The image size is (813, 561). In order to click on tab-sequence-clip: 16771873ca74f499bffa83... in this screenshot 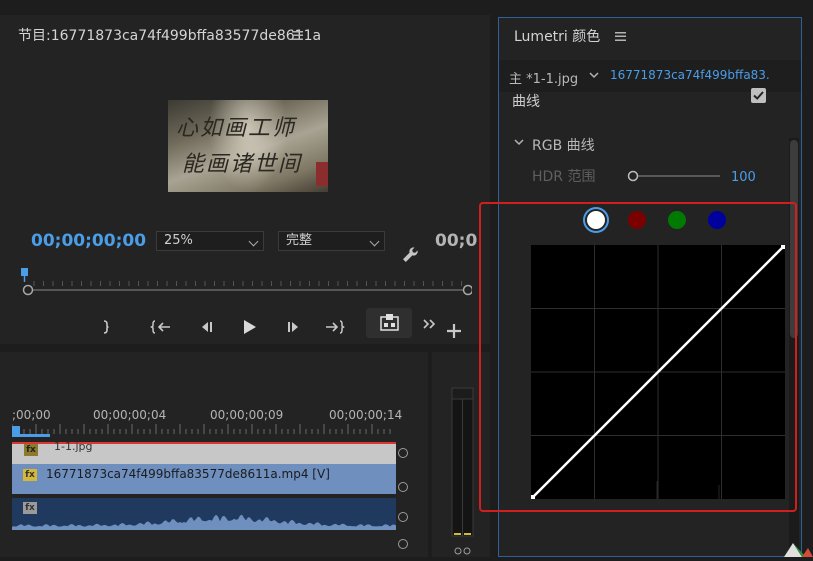, I will do `click(690, 75)`.